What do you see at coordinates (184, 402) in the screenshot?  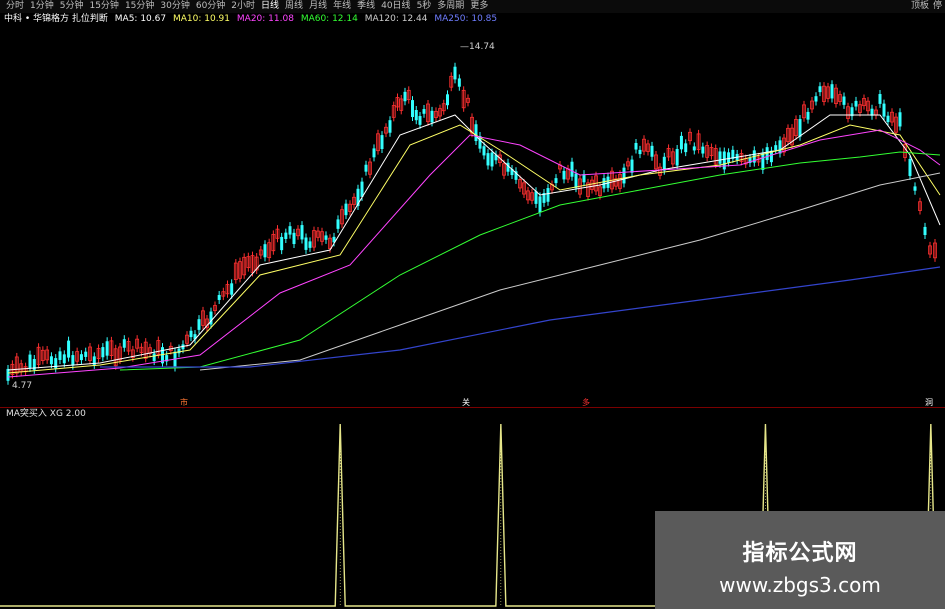 I see `event-marker: 市` at bounding box center [184, 402].